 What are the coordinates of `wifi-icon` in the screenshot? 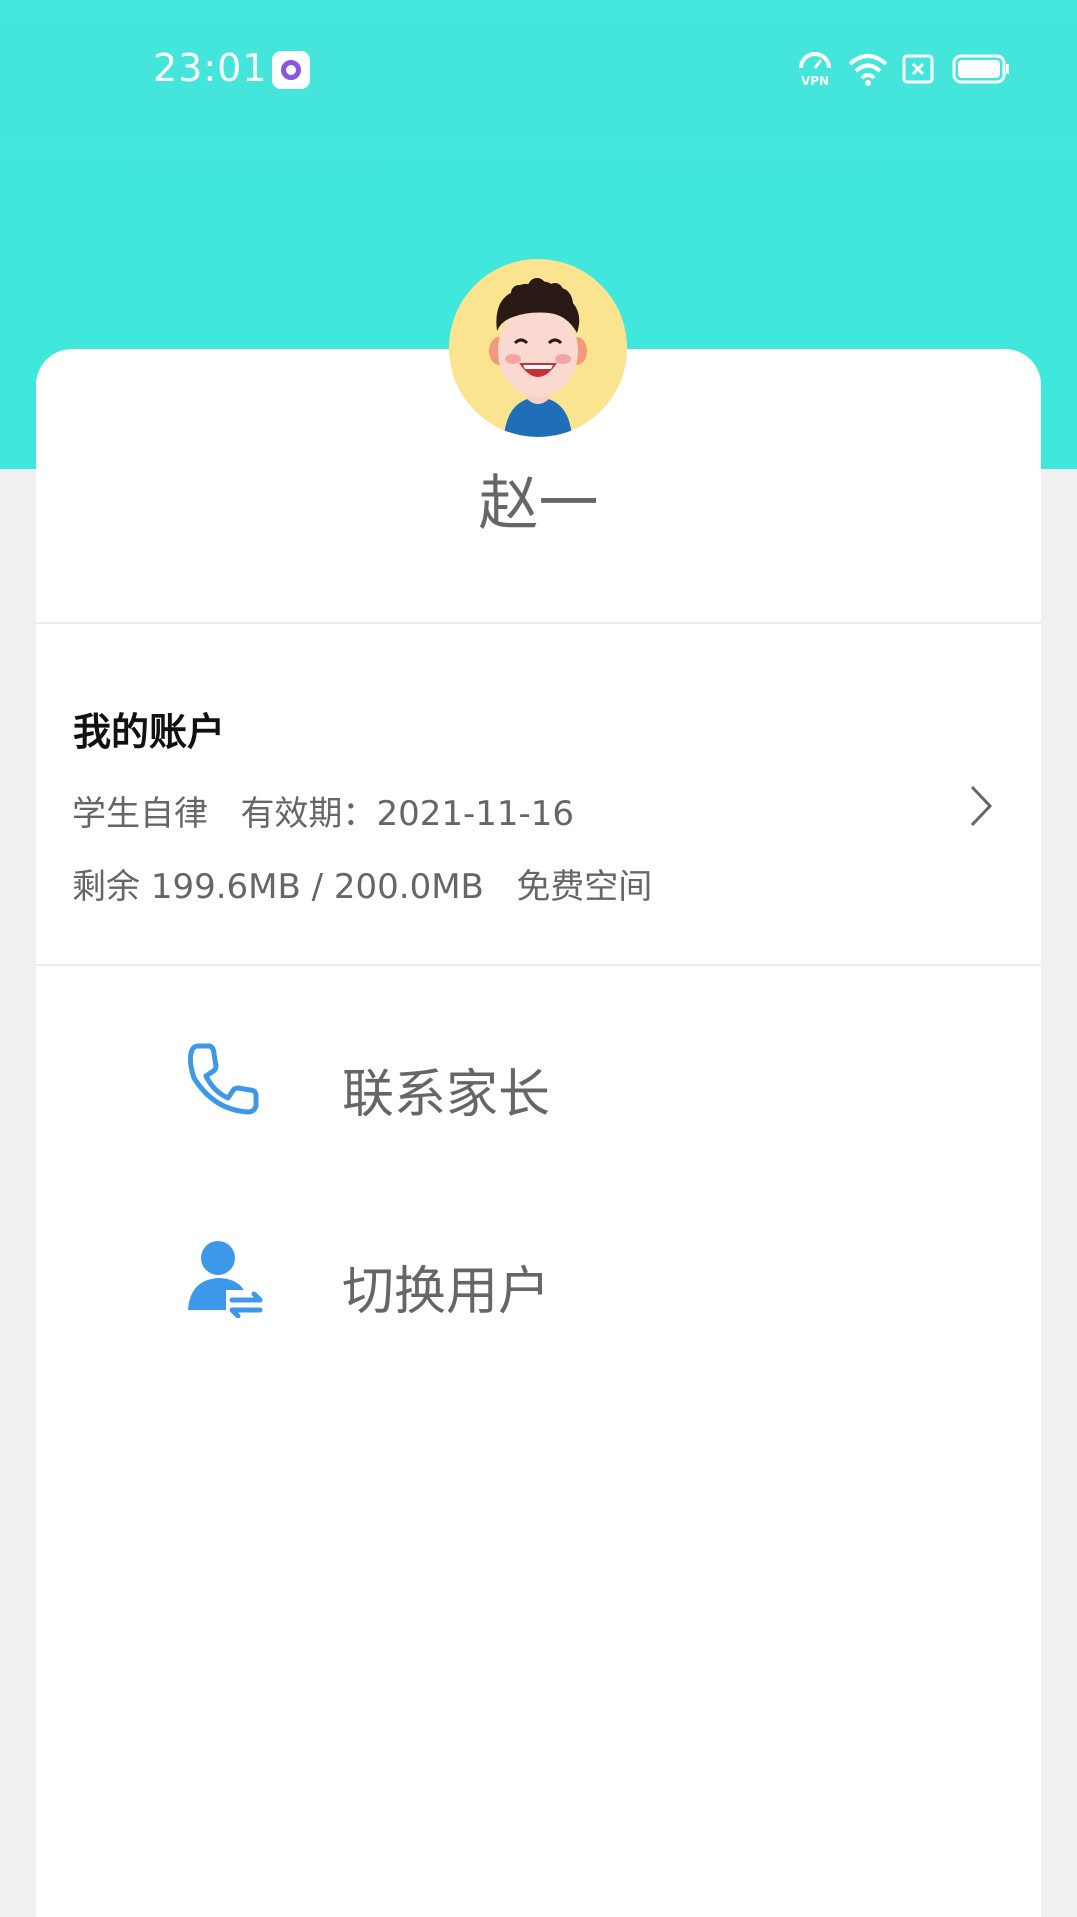 It's located at (868, 70).